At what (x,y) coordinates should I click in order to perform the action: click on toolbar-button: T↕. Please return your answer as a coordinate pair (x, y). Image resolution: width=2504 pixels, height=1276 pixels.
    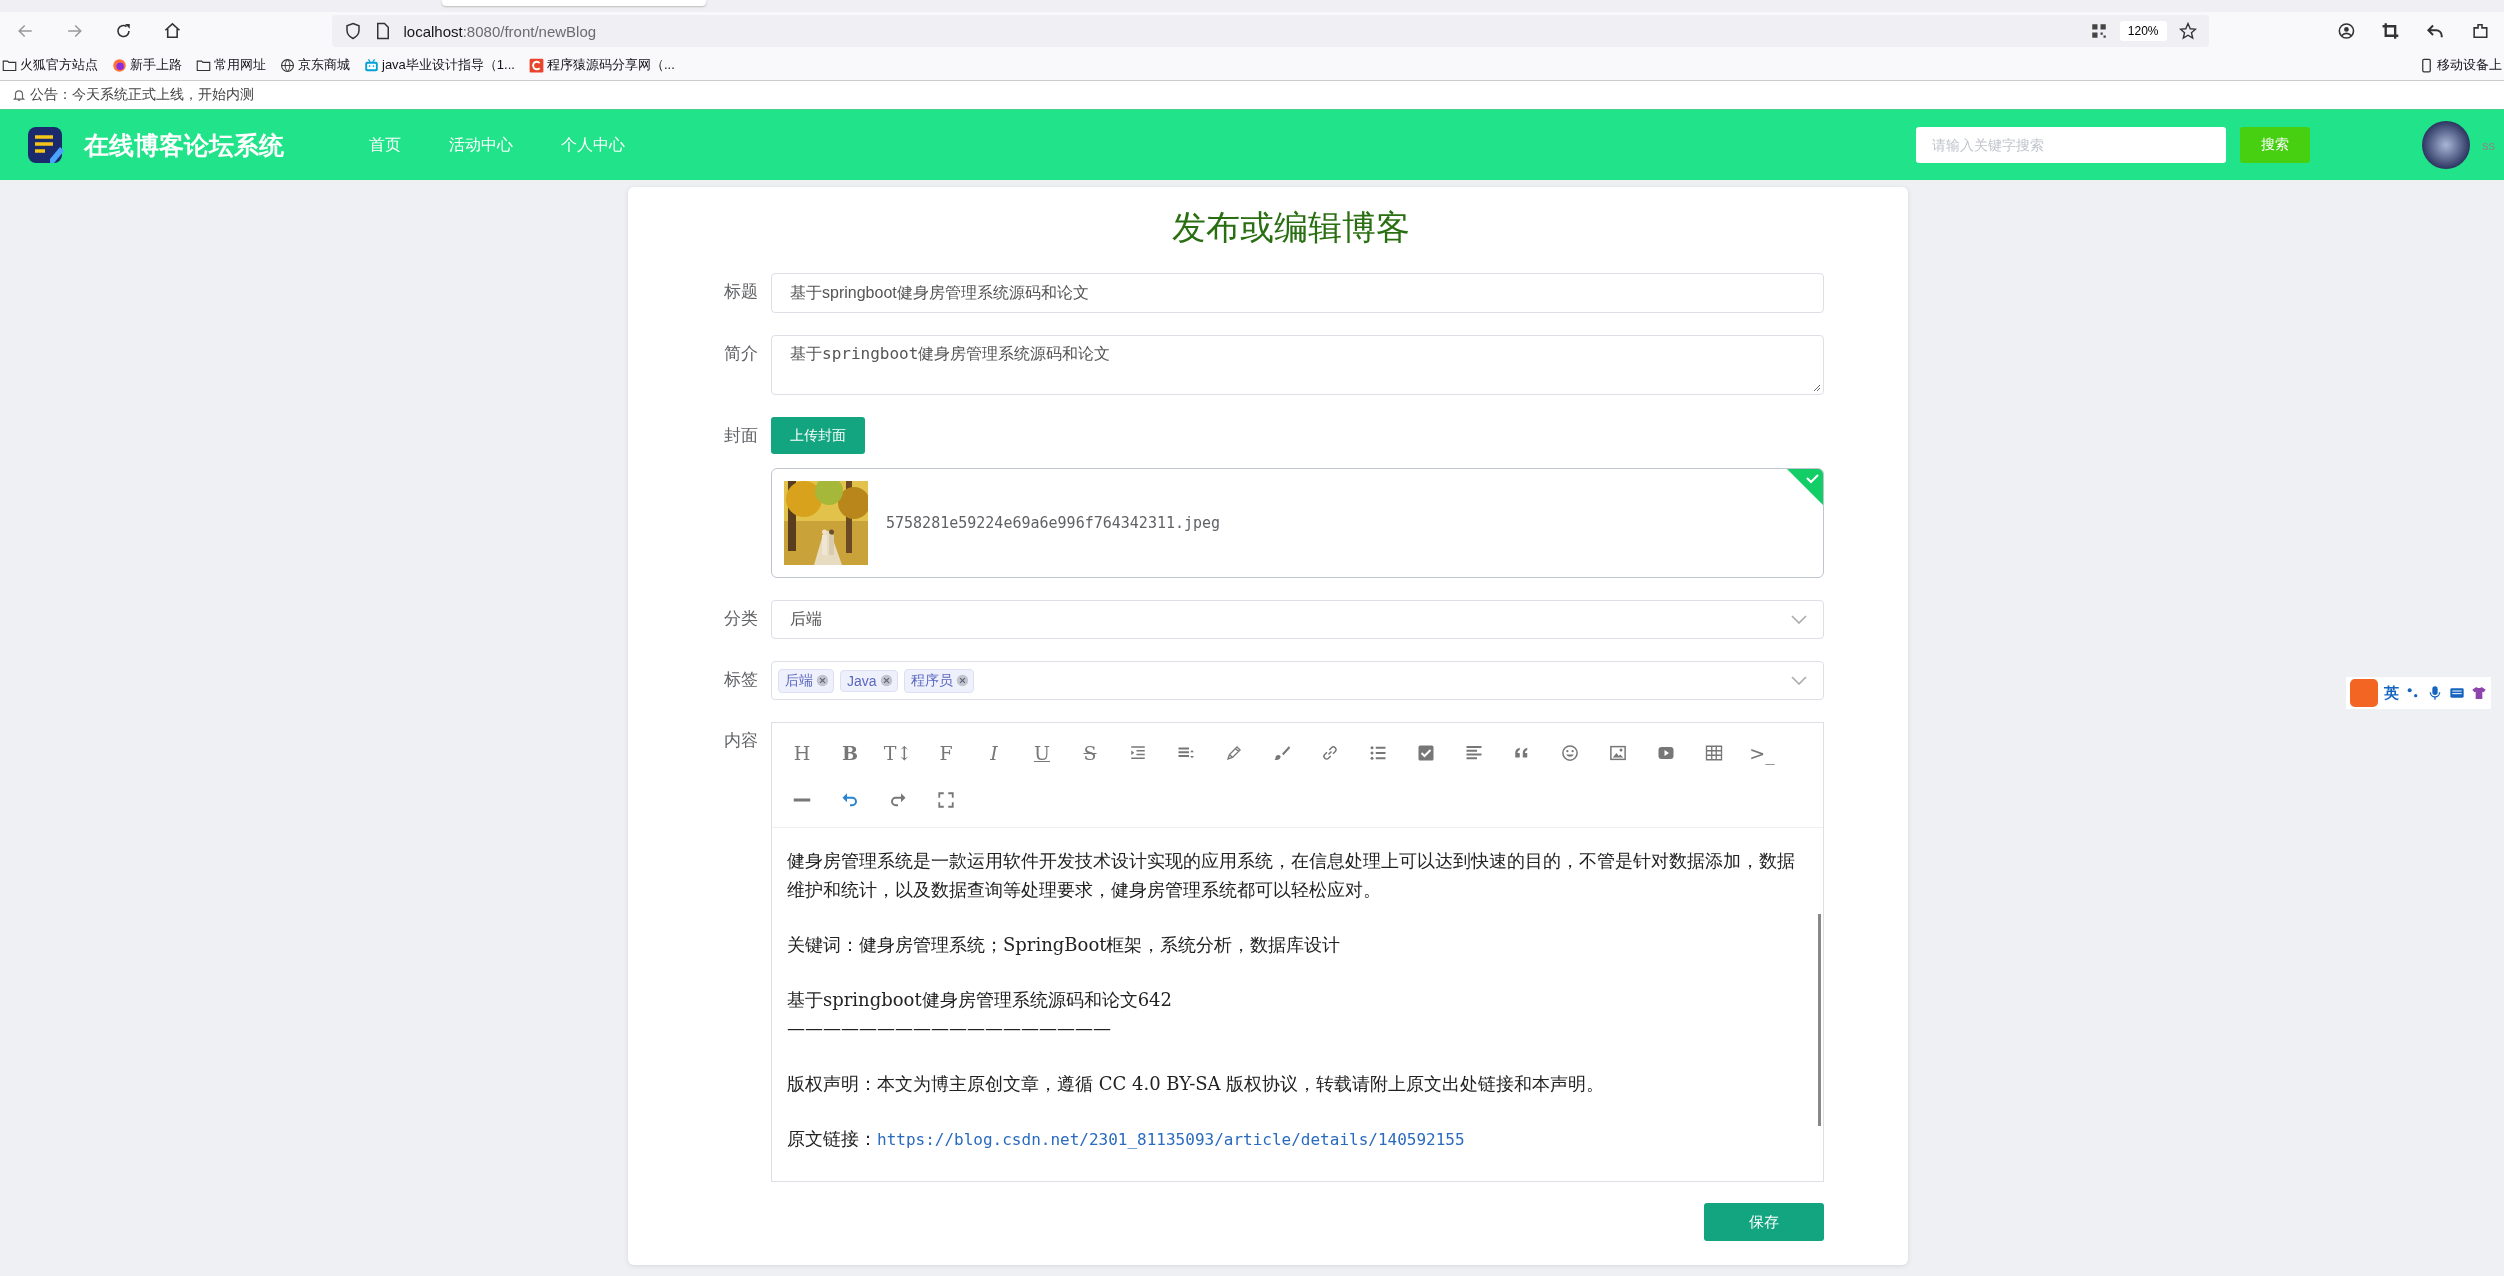
    Looking at the image, I should click on (898, 752).